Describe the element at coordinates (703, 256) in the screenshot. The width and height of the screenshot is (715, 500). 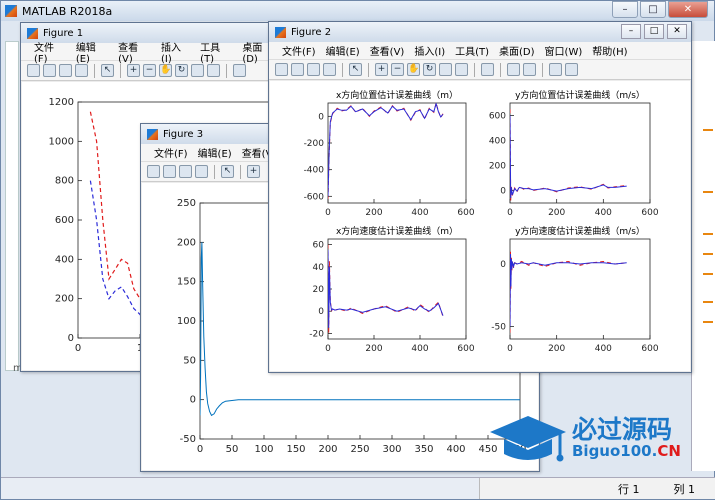
I see `workspace-pane` at that location.